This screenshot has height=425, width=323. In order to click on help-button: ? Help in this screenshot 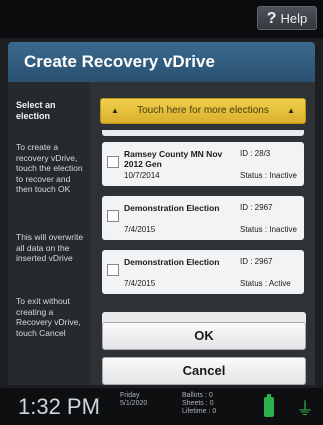, I will do `click(287, 18)`.